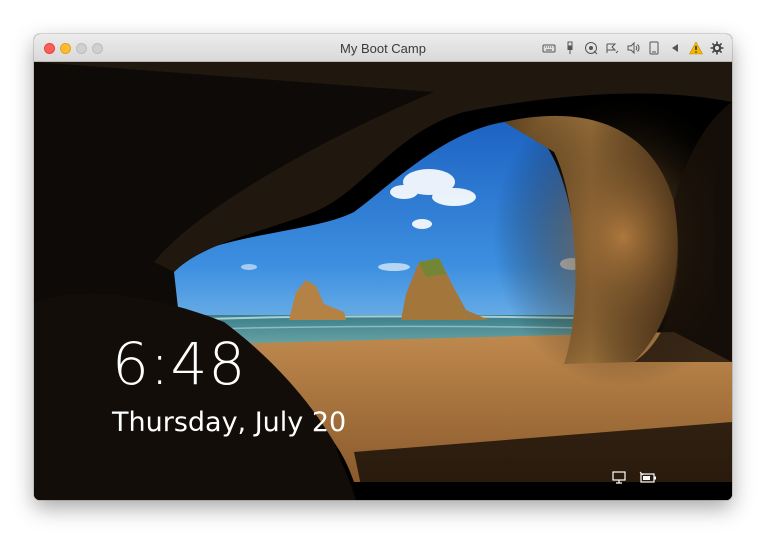 The width and height of the screenshot is (765, 534). What do you see at coordinates (229, 422) in the screenshot?
I see `lockscreen-date: Thursday, July 20` at bounding box center [229, 422].